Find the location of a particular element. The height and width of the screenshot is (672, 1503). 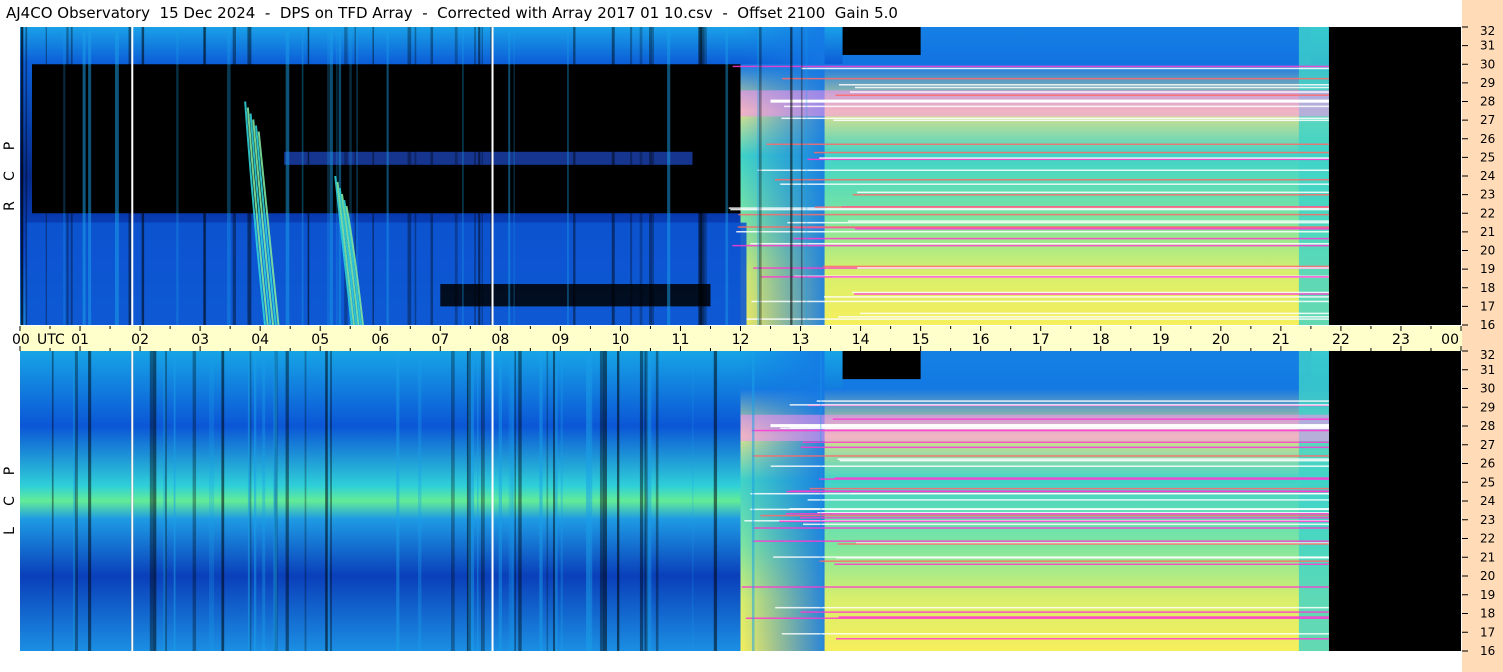

time-tick-label: 11 is located at coordinates (681, 340).